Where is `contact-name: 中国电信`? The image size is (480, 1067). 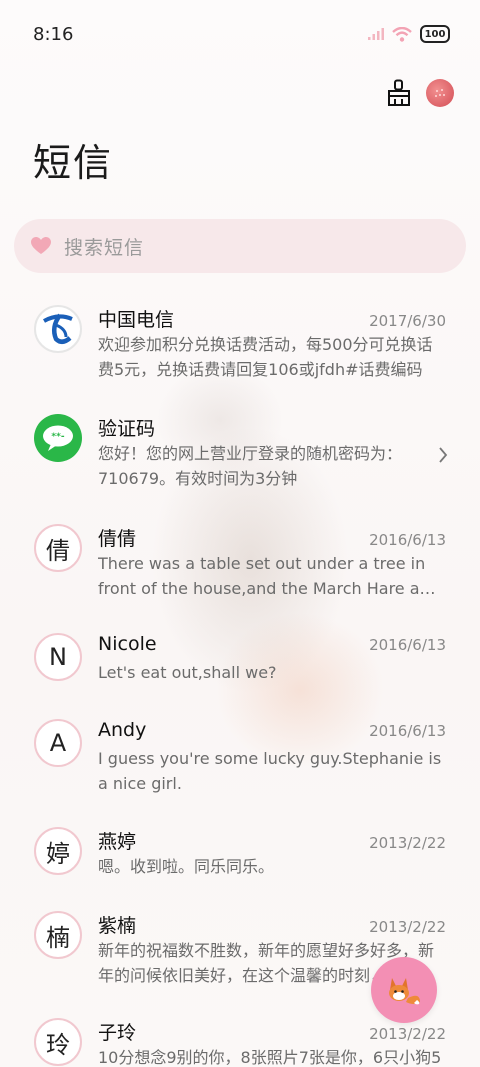
contact-name: 中国电信 is located at coordinates (136, 320).